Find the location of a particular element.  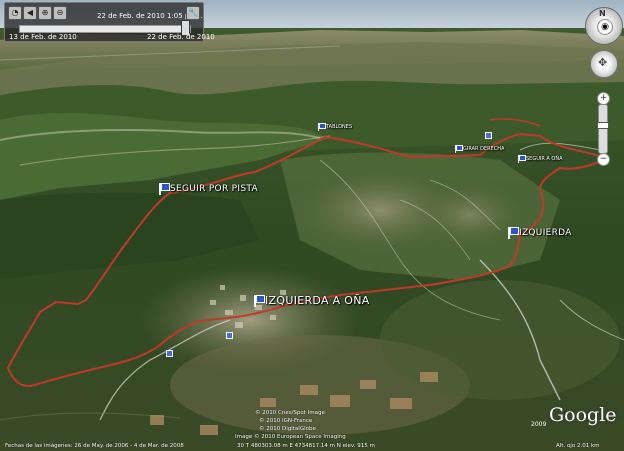

placemark-label: IZQUIERDA A OÑA is located at coordinates (317, 300).